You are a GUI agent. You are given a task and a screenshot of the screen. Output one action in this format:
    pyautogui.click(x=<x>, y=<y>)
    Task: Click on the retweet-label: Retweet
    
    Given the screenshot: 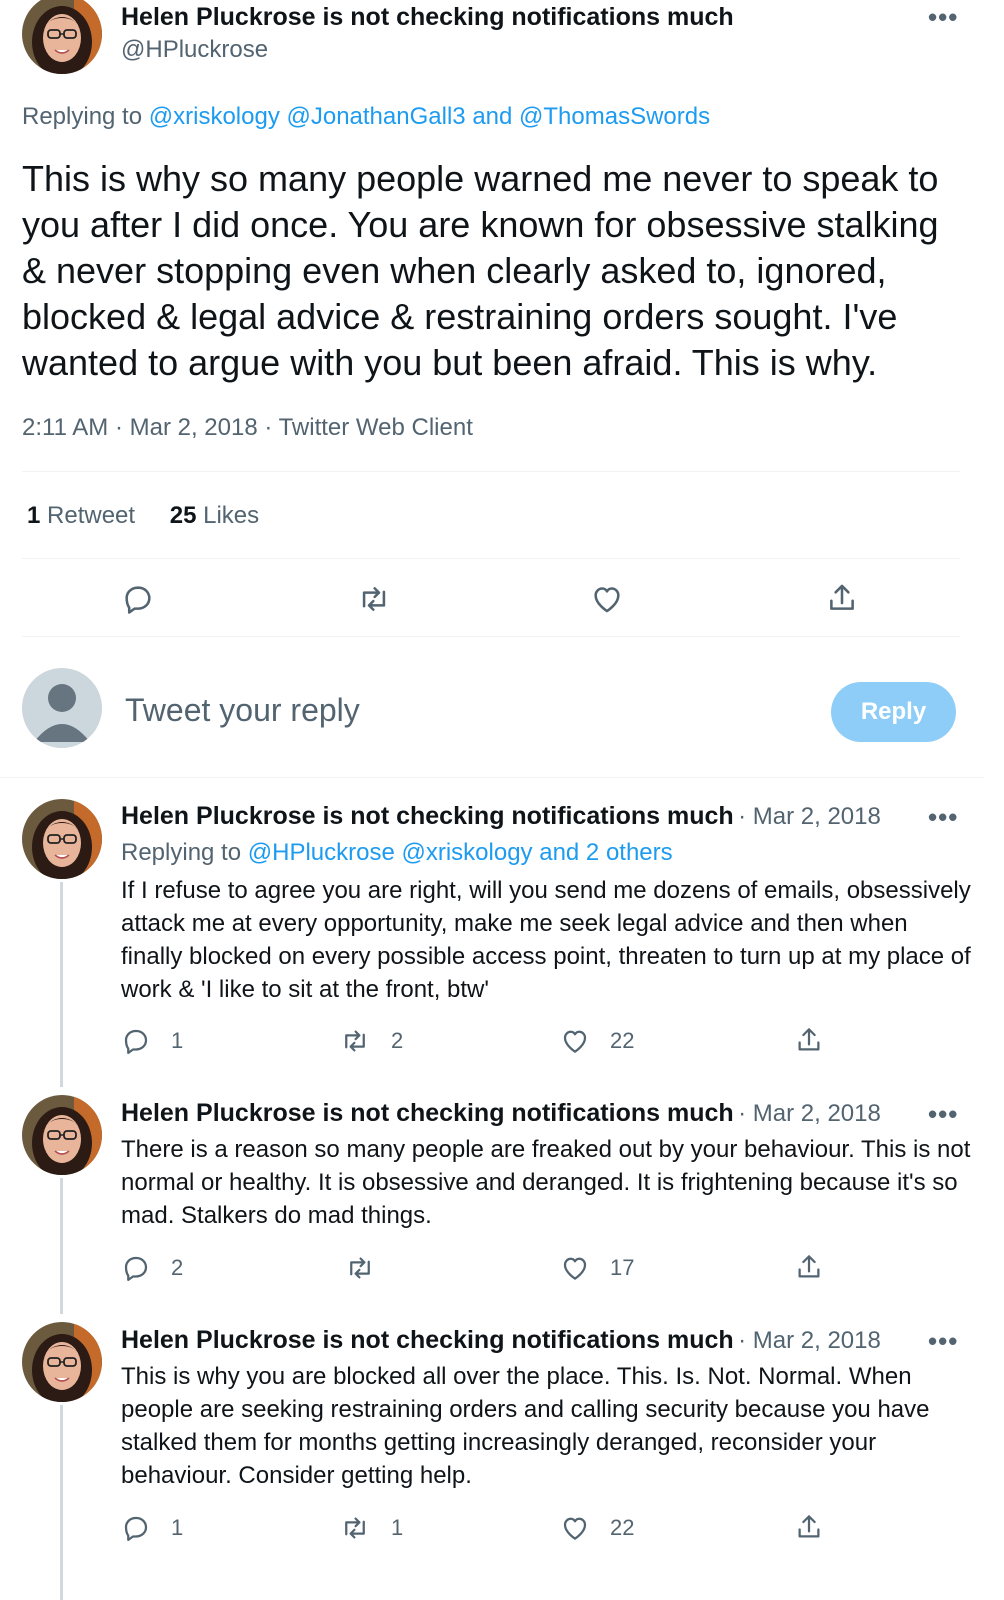 What is the action you would take?
    pyautogui.click(x=91, y=515)
    